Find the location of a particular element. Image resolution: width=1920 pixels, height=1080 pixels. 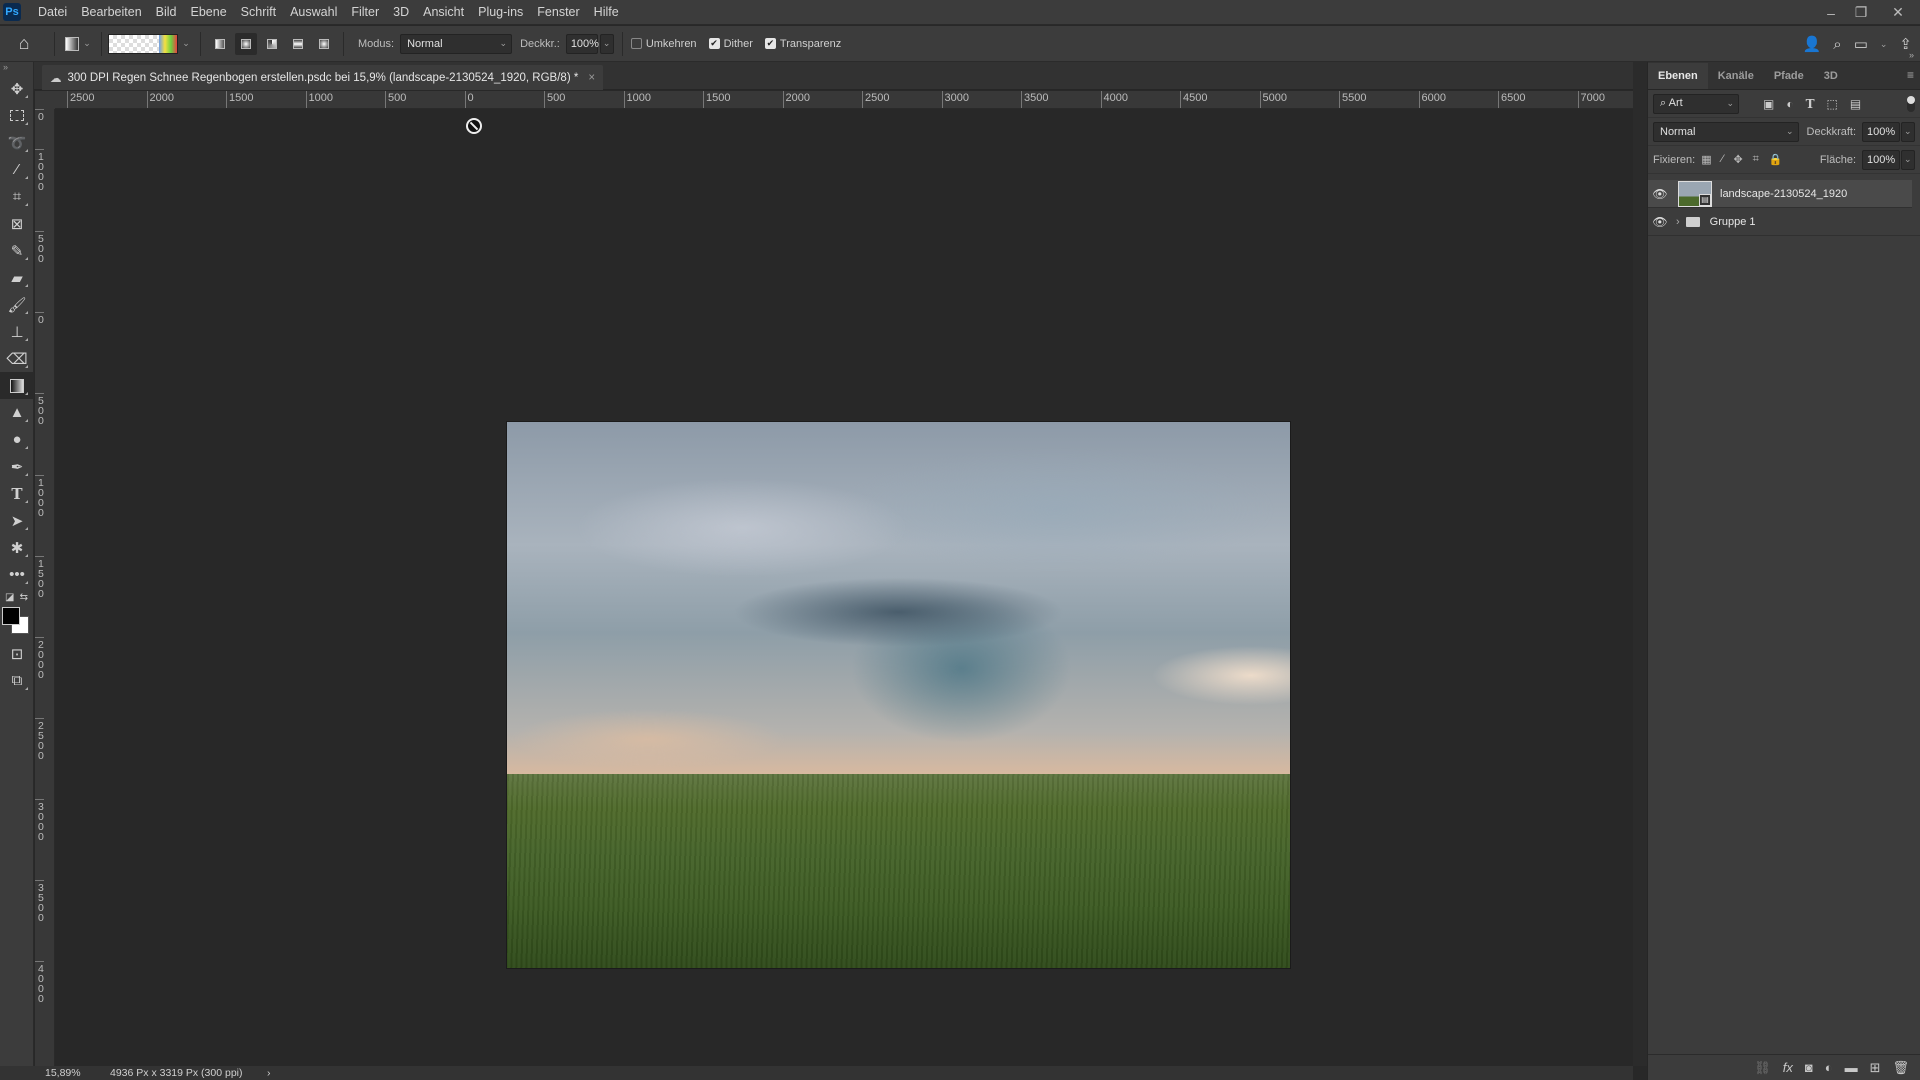

filter-adjustment-icon: ◐ is located at coordinates (1789, 104).